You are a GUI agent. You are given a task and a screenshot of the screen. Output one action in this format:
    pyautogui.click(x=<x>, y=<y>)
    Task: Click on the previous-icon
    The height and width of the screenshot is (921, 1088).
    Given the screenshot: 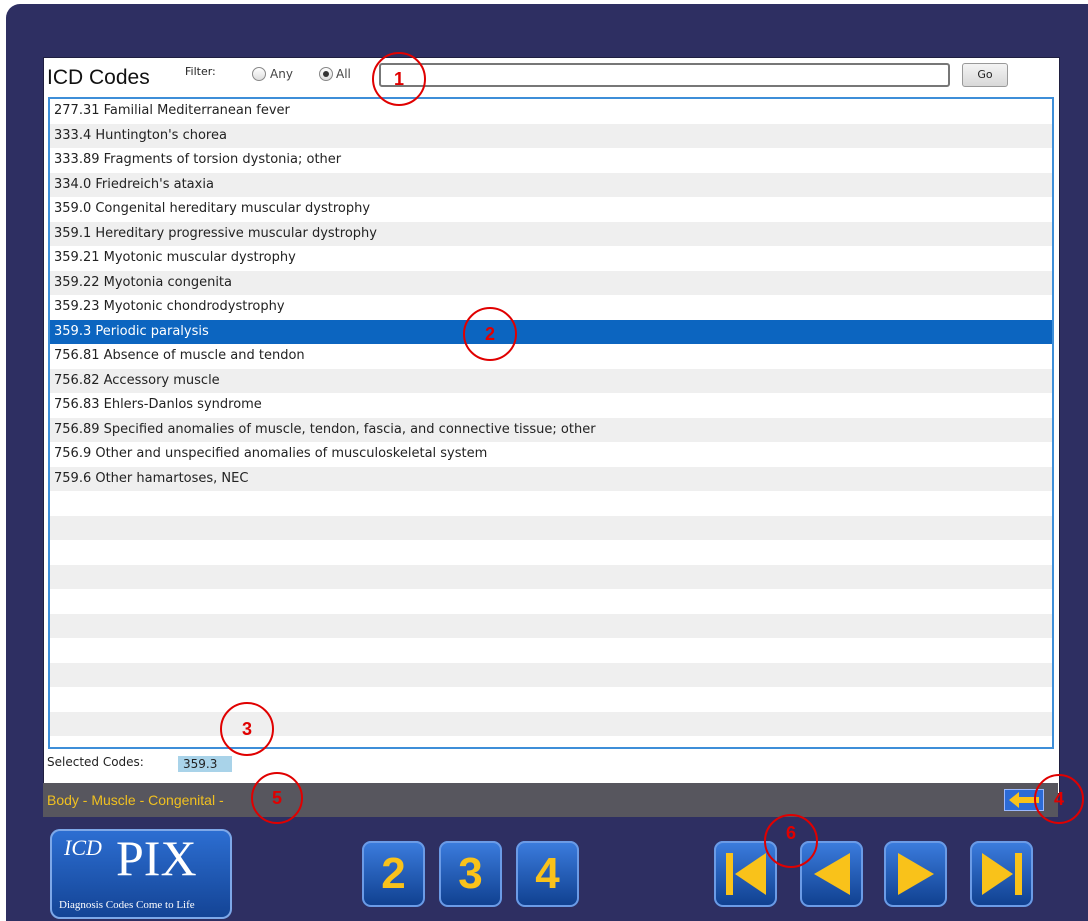 What is the action you would take?
    pyautogui.click(x=831, y=874)
    